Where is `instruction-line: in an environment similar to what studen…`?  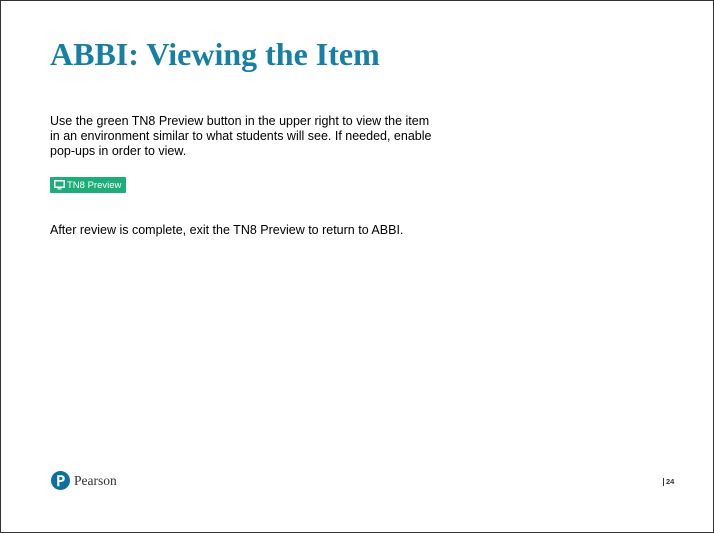
instruction-line: in an environment similar to what studen… is located at coordinates (241, 136).